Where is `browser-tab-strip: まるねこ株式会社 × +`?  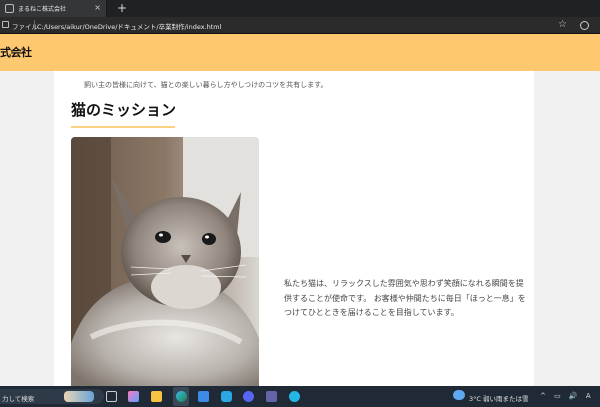 browser-tab-strip: まるねこ株式会社 × + is located at coordinates (300, 8).